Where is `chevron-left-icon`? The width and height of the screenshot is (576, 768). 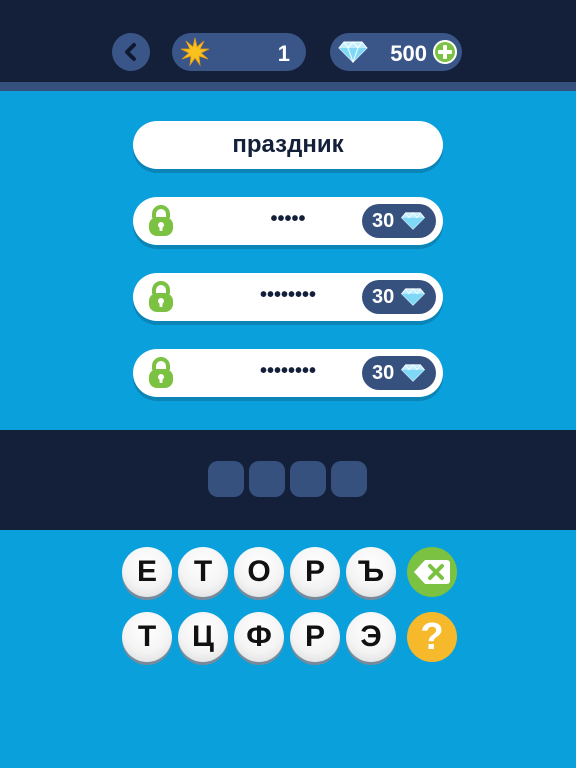 chevron-left-icon is located at coordinates (130, 52).